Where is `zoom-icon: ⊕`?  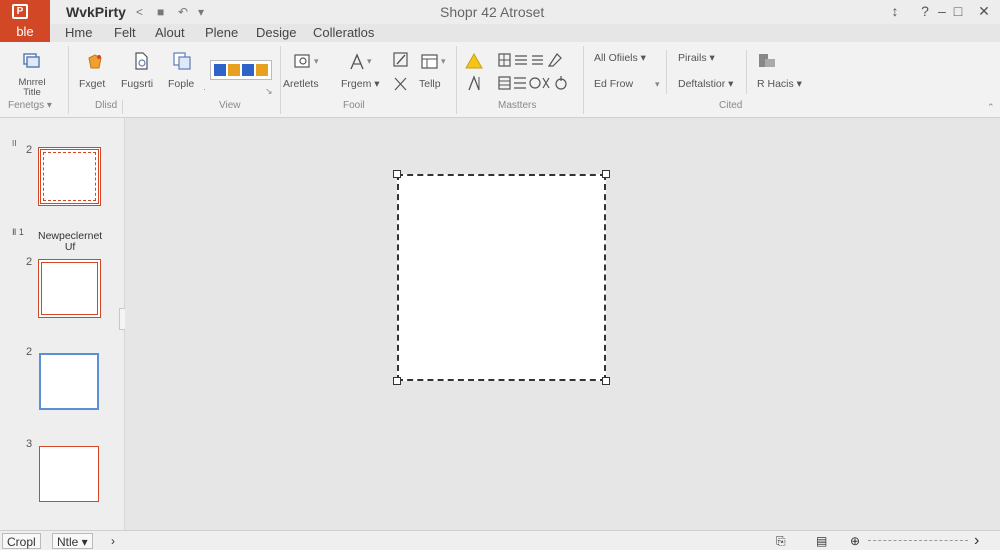 zoom-icon: ⊕ is located at coordinates (855, 541).